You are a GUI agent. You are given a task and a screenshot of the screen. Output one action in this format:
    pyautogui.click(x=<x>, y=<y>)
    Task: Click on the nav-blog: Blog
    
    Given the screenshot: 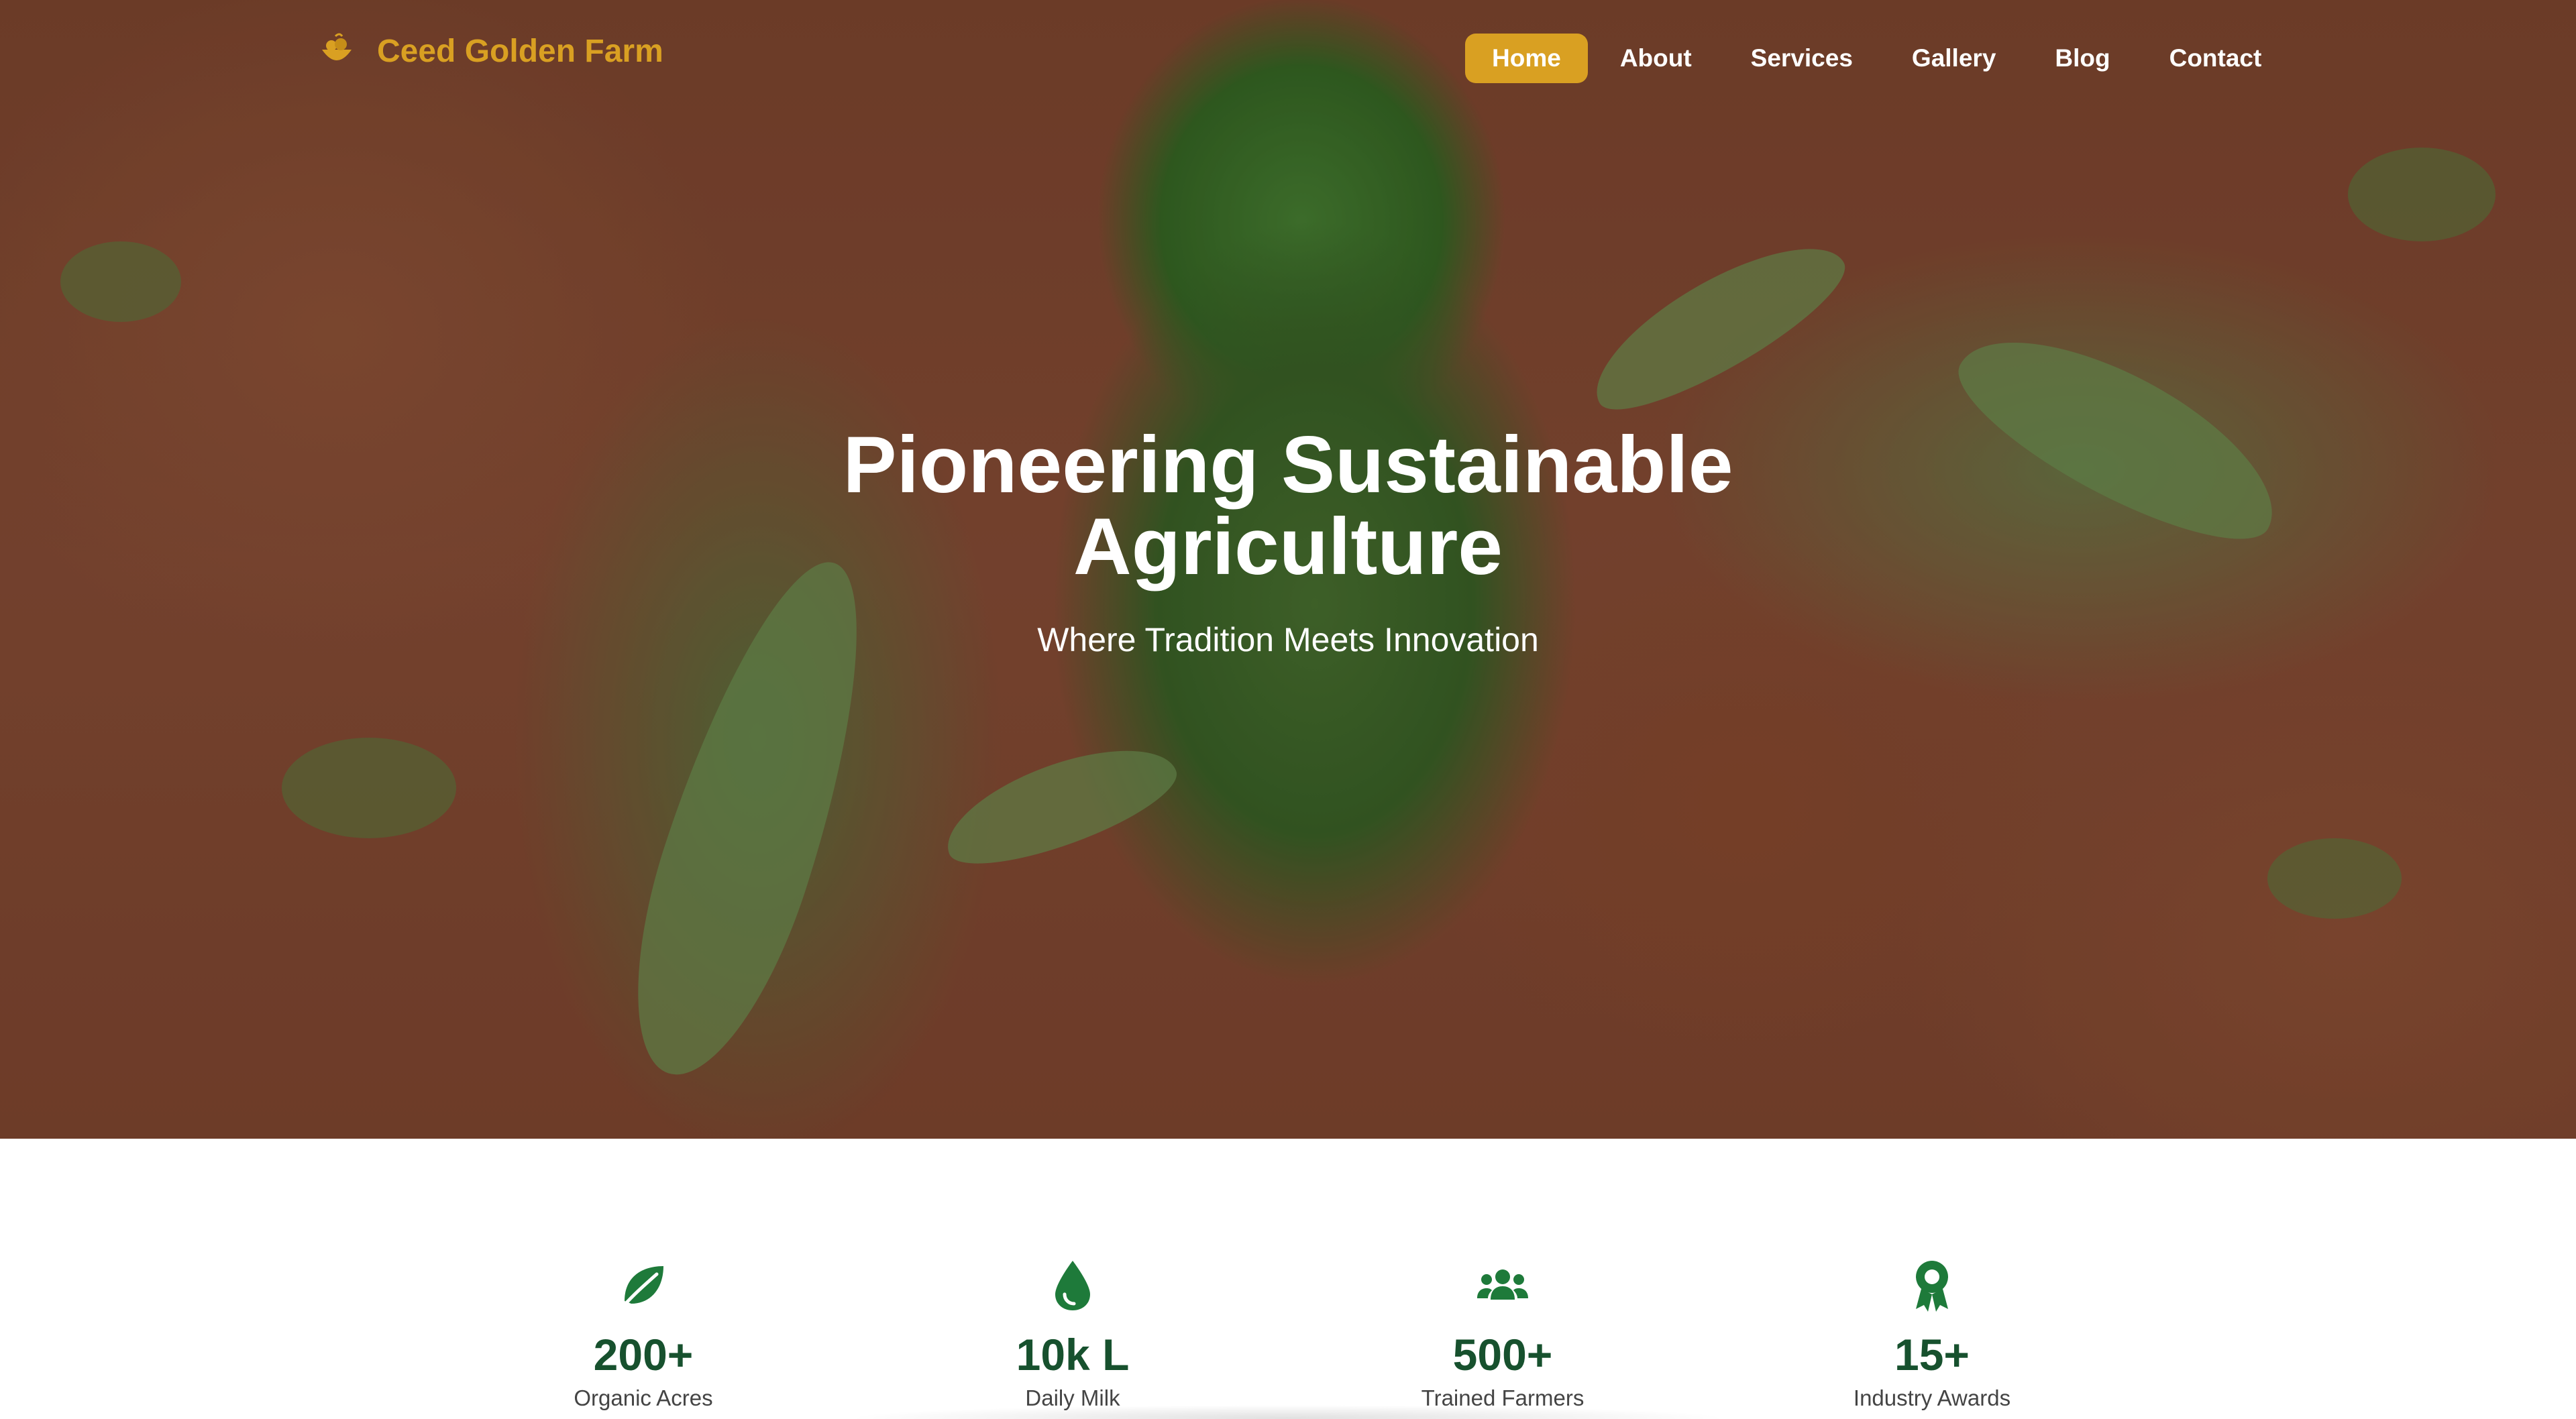 What is the action you would take?
    pyautogui.click(x=2082, y=59)
    